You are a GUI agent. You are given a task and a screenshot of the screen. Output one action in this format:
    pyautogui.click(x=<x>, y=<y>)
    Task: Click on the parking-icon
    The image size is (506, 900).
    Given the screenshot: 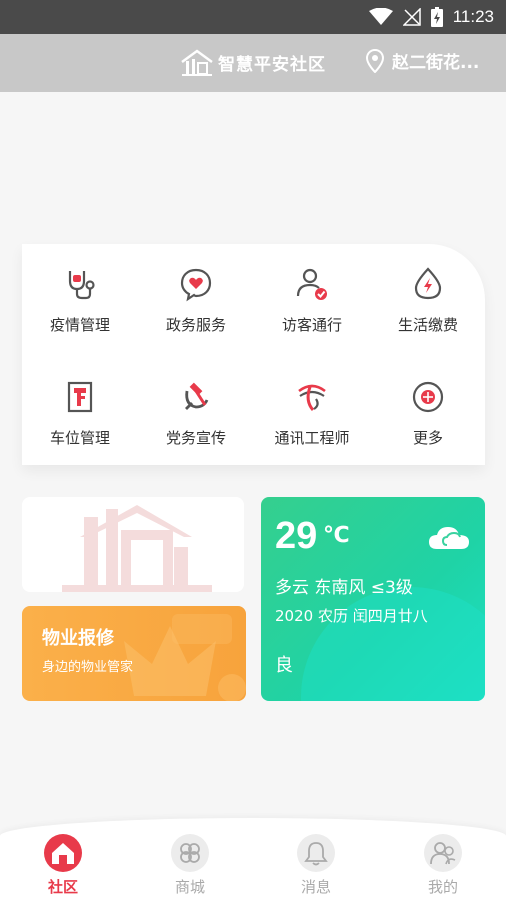 What is the action you would take?
    pyautogui.click(x=80, y=397)
    